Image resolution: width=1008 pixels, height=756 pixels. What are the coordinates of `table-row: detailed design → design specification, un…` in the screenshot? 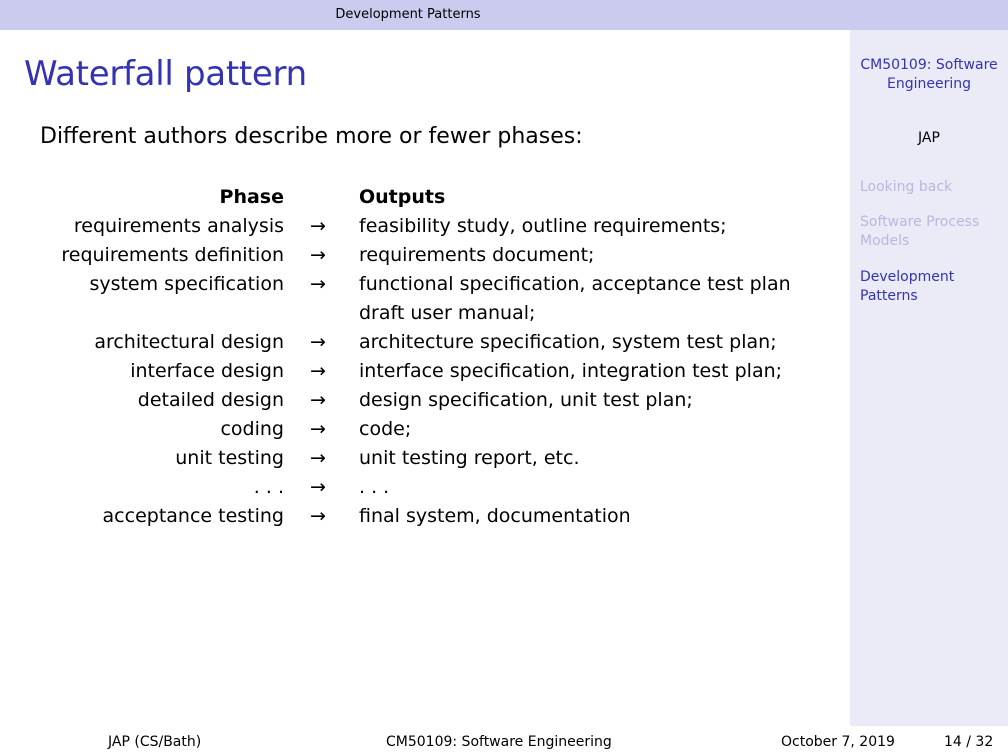 It's located at (425, 403).